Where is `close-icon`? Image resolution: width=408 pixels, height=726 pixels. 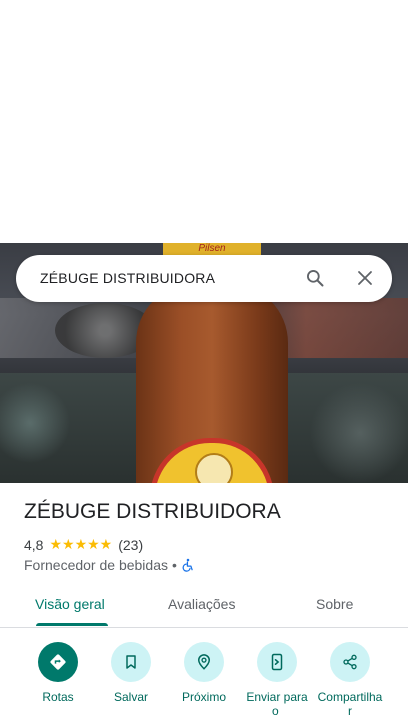
close-icon is located at coordinates (365, 278).